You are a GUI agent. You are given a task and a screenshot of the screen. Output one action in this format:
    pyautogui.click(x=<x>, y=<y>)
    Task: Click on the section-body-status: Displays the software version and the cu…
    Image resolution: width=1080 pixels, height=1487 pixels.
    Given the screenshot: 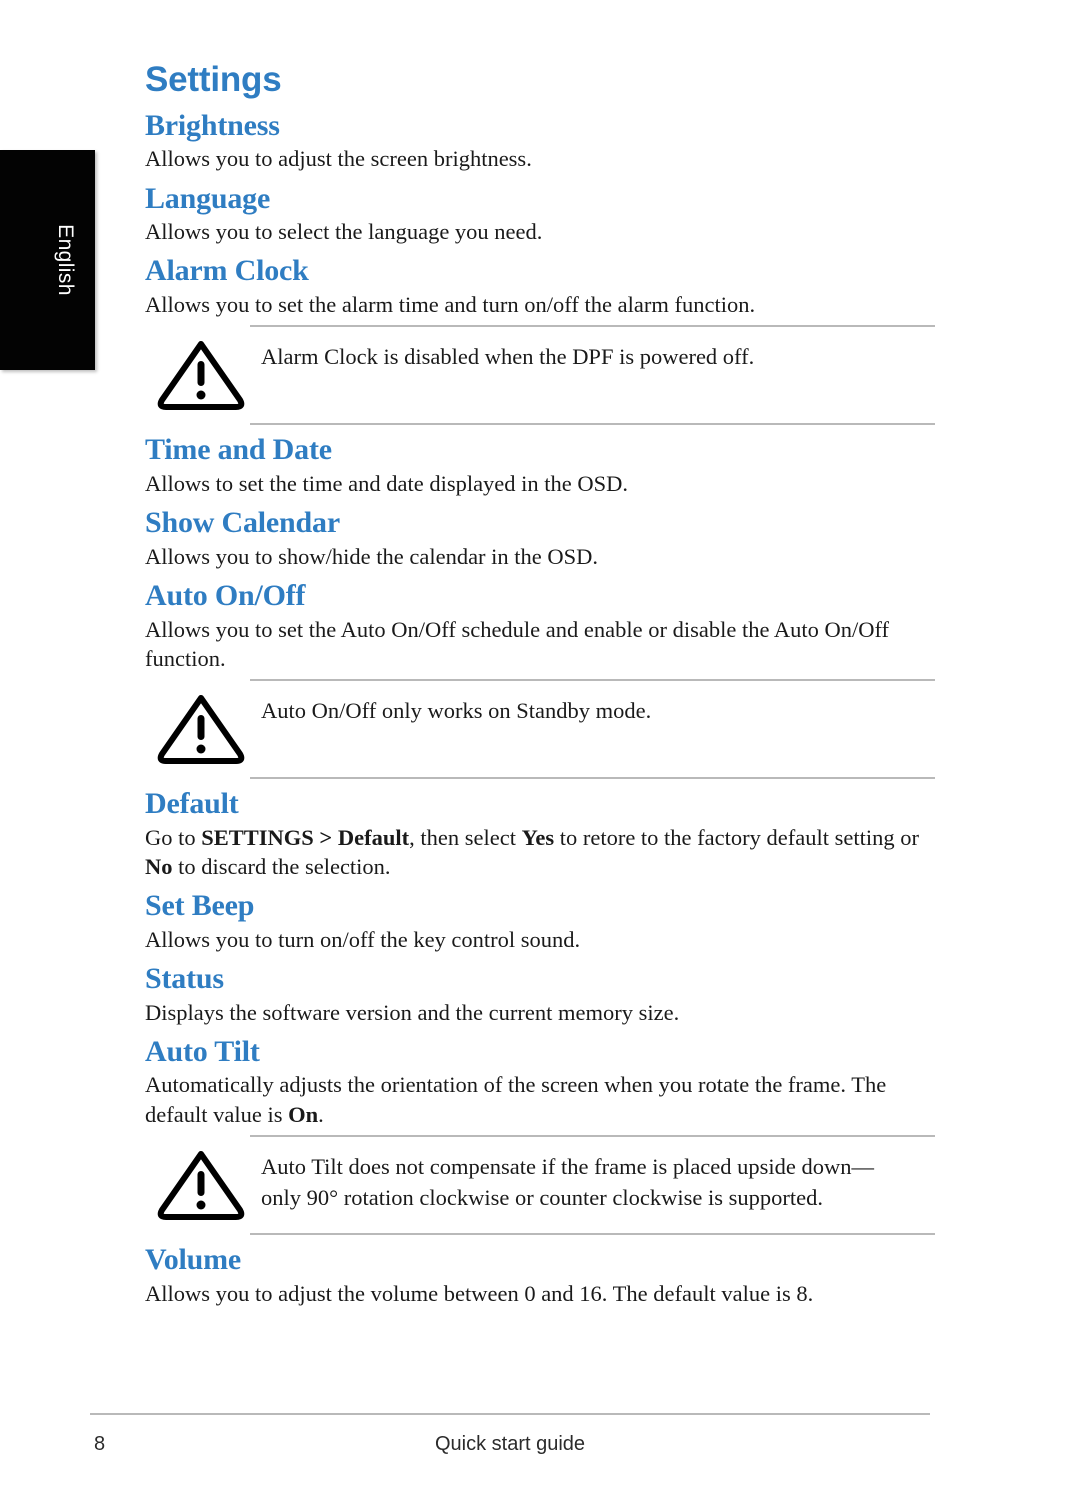 What is the action you would take?
    pyautogui.click(x=412, y=1012)
    